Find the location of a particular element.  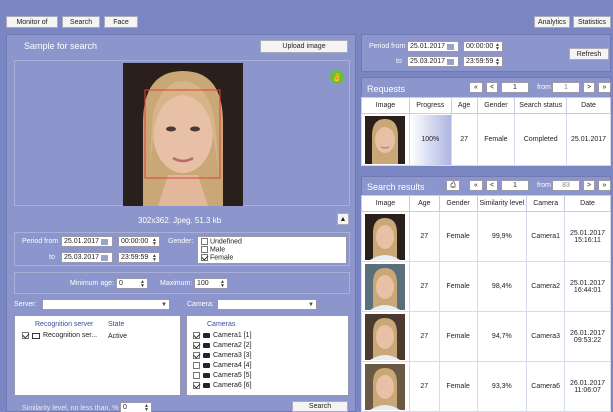

status-cell: Completed is located at coordinates (541, 139).